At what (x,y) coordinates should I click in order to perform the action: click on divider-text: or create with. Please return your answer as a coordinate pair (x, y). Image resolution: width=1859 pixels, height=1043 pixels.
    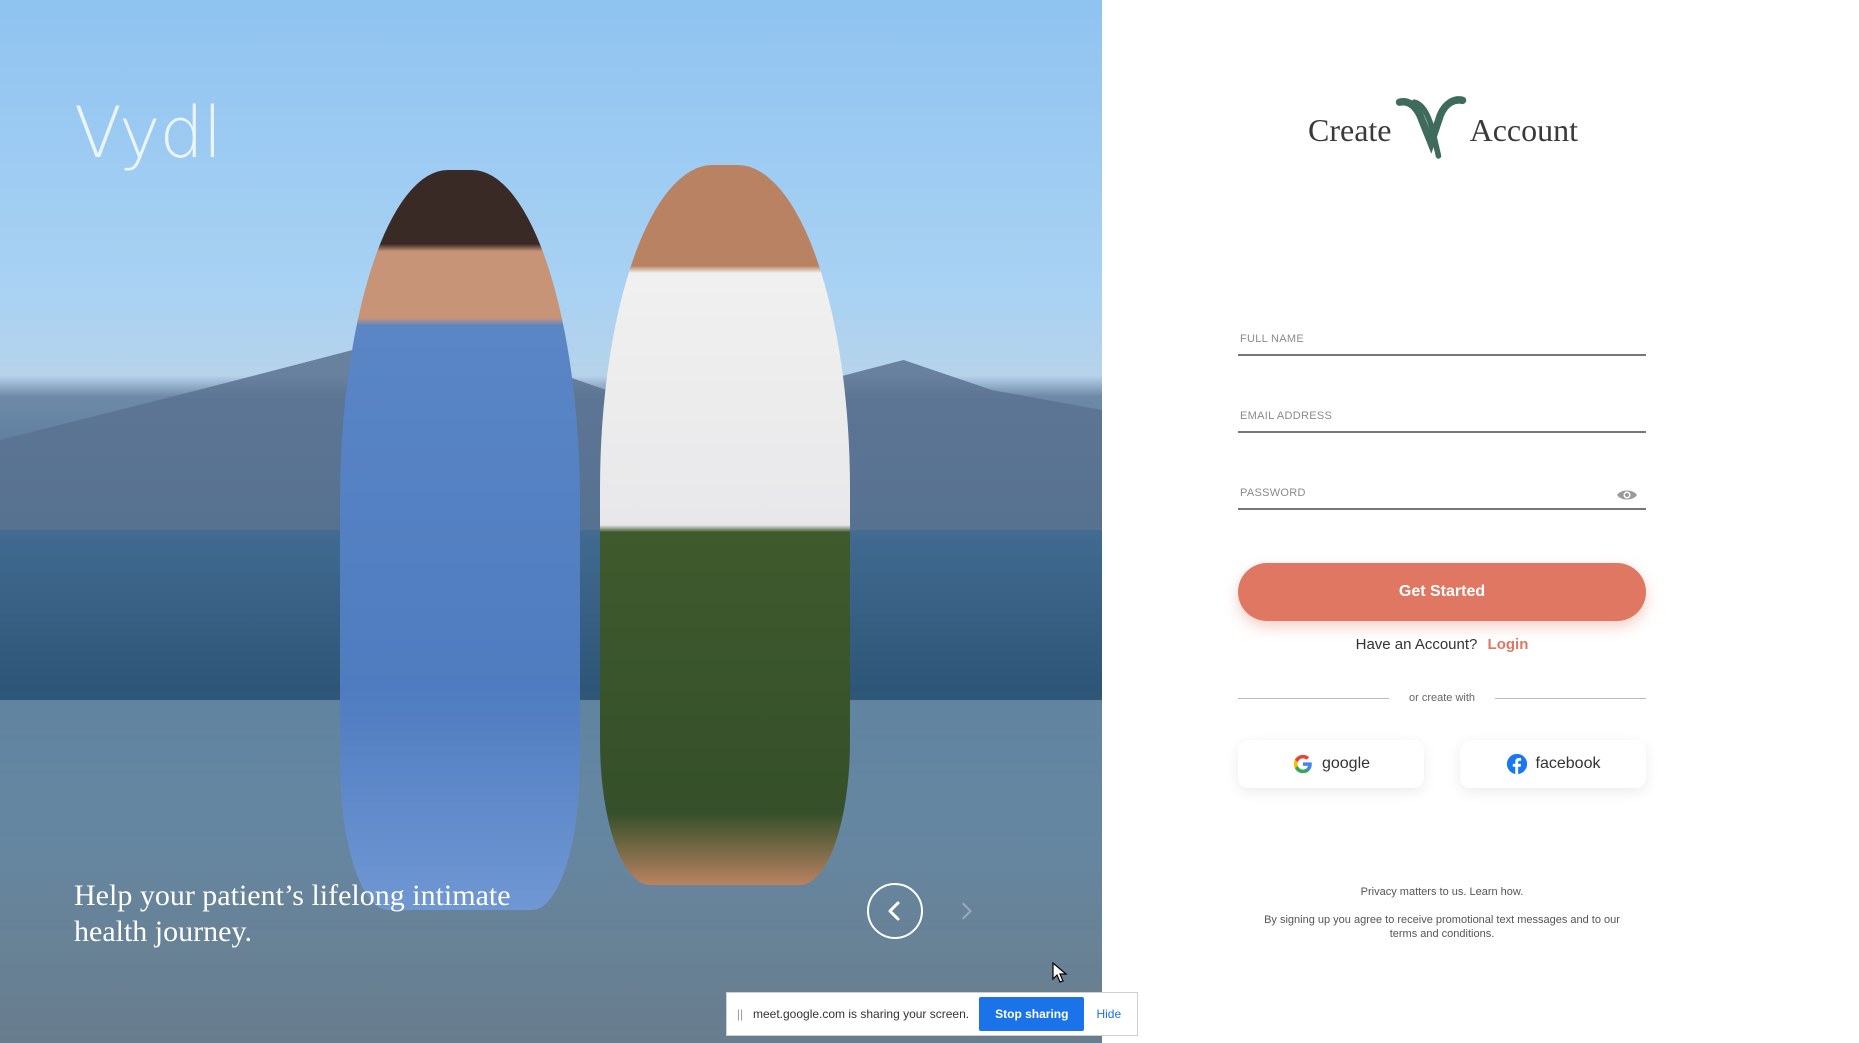
    Looking at the image, I should click on (1442, 698).